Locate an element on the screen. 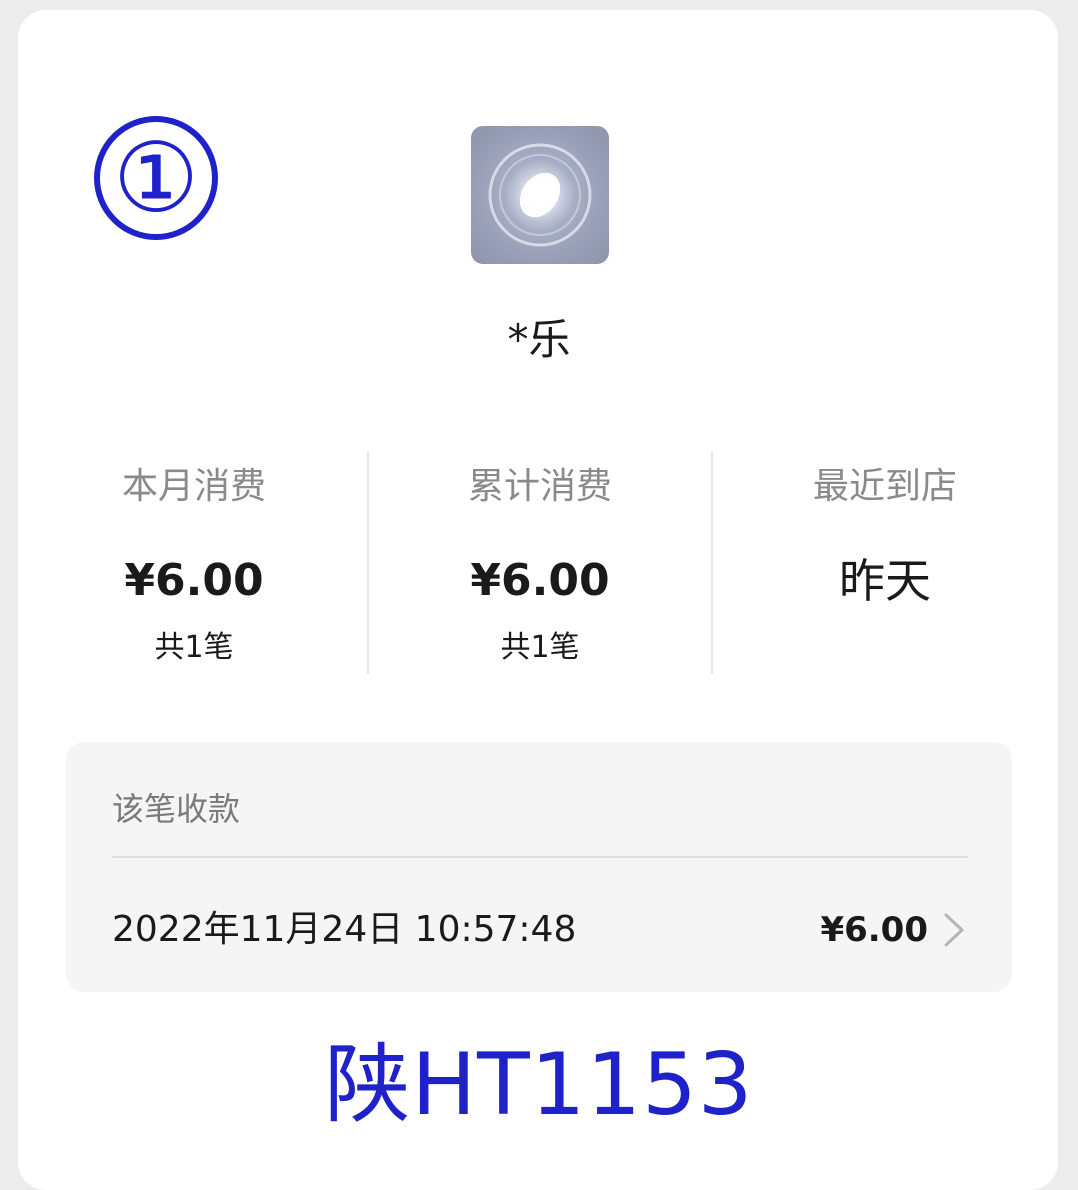 The image size is (1078, 1190). payment-row: 2022年11月24日 10:57:48 ¥6.00 is located at coordinates (540, 930).